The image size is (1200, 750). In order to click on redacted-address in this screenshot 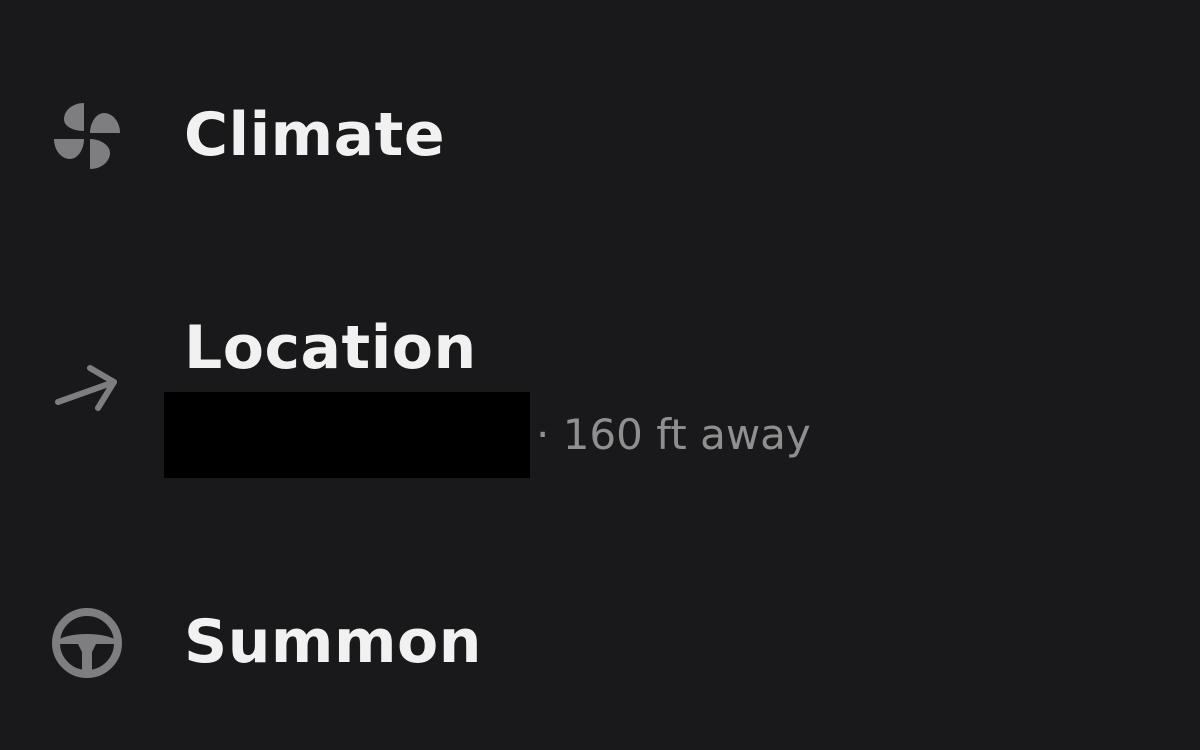, I will do `click(347, 435)`.